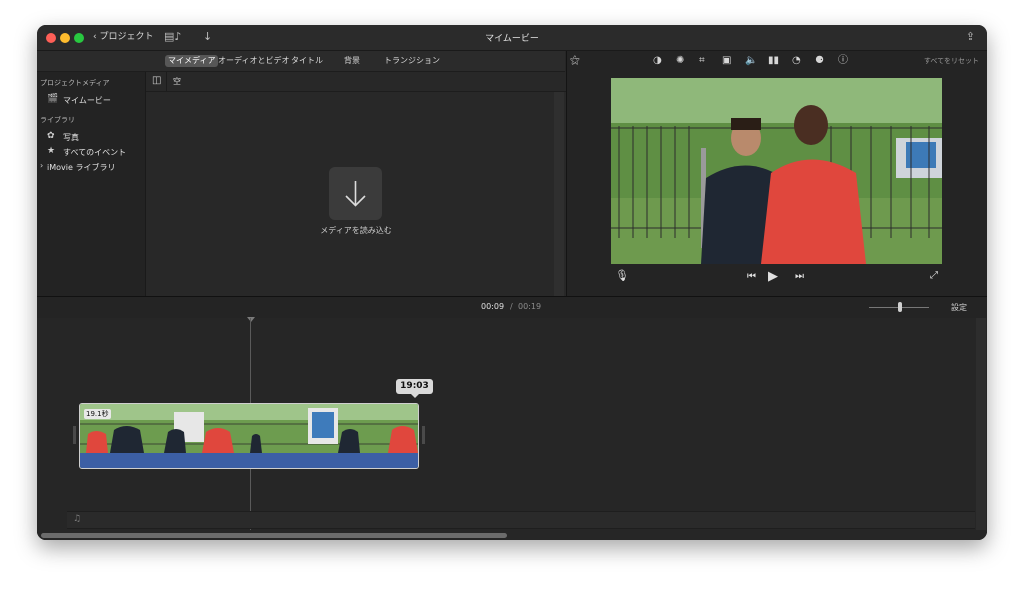  What do you see at coordinates (493, 306) in the screenshot?
I see `current-time: 00:09` at bounding box center [493, 306].